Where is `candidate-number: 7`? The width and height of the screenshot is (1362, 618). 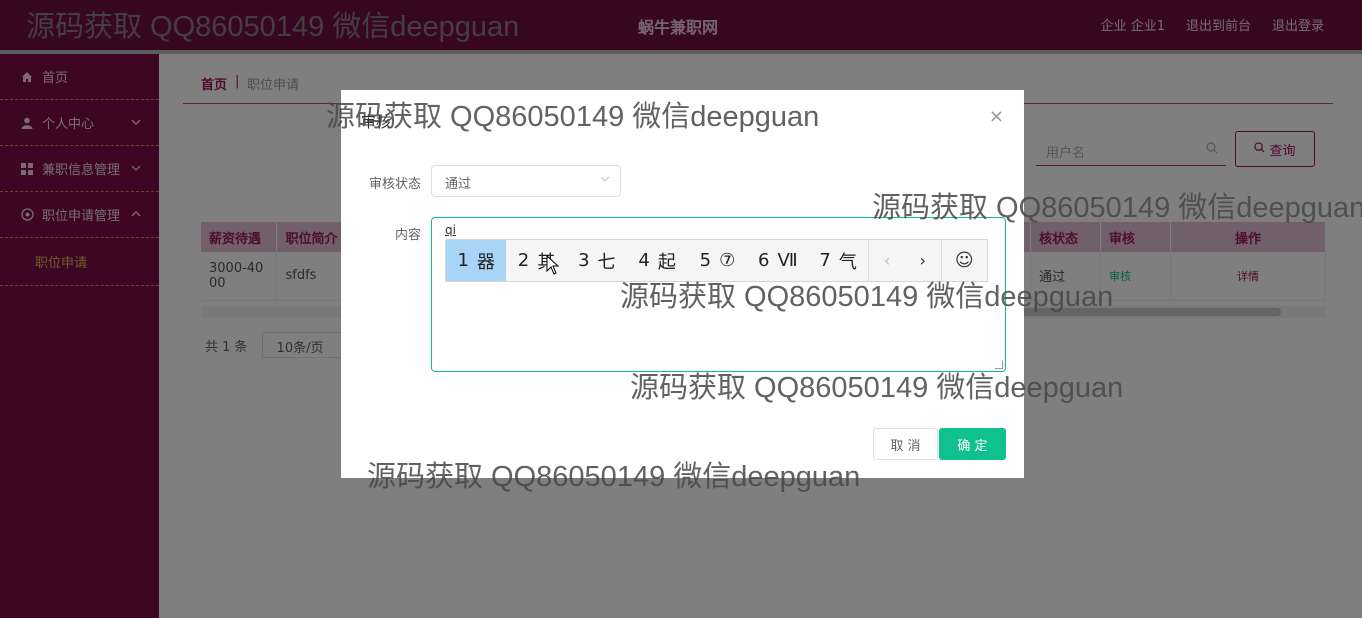 candidate-number: 7 is located at coordinates (825, 260).